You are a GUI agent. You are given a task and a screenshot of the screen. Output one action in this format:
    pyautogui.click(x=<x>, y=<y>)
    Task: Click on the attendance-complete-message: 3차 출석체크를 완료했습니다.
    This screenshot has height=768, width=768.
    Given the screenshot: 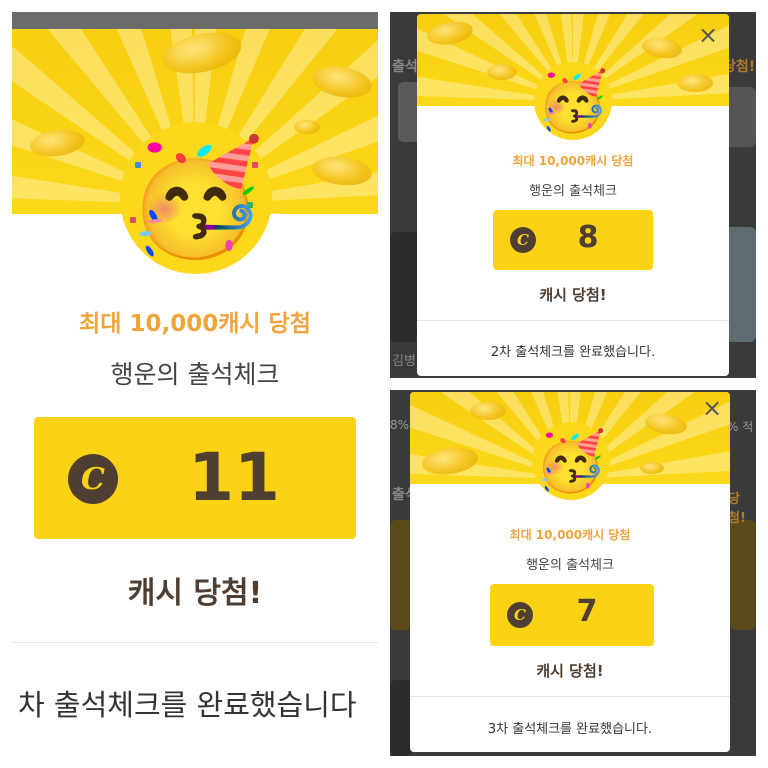 What is the action you would take?
    pyautogui.click(x=570, y=729)
    